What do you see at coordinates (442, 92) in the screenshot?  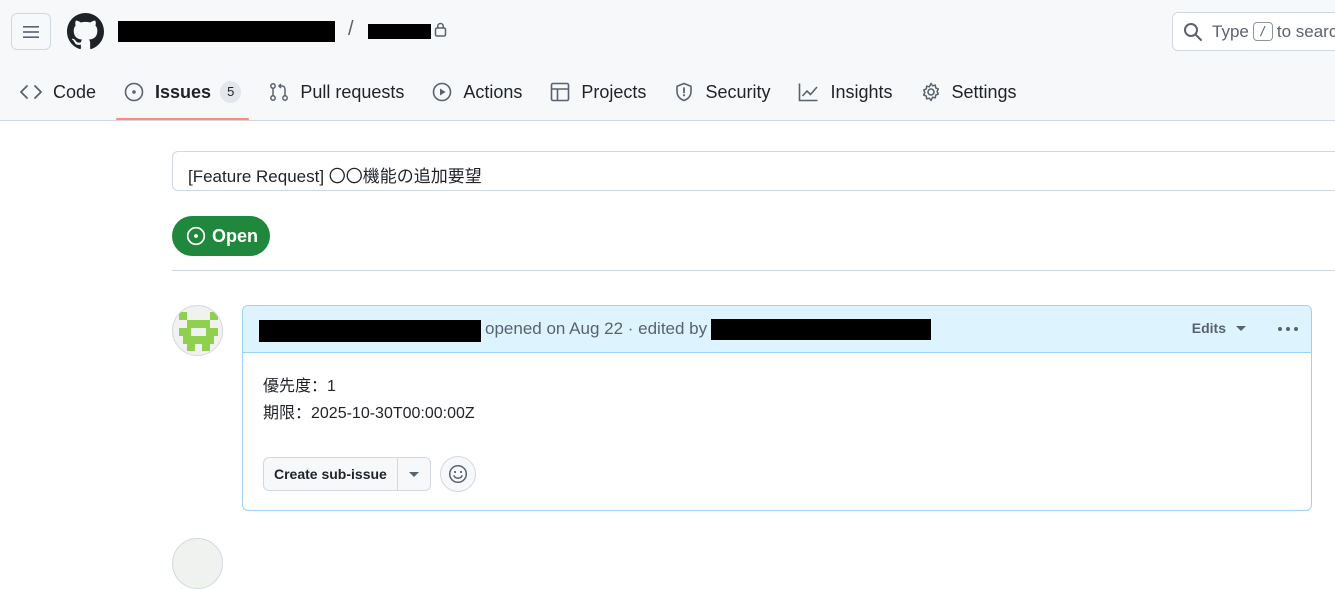 I see `play-icon` at bounding box center [442, 92].